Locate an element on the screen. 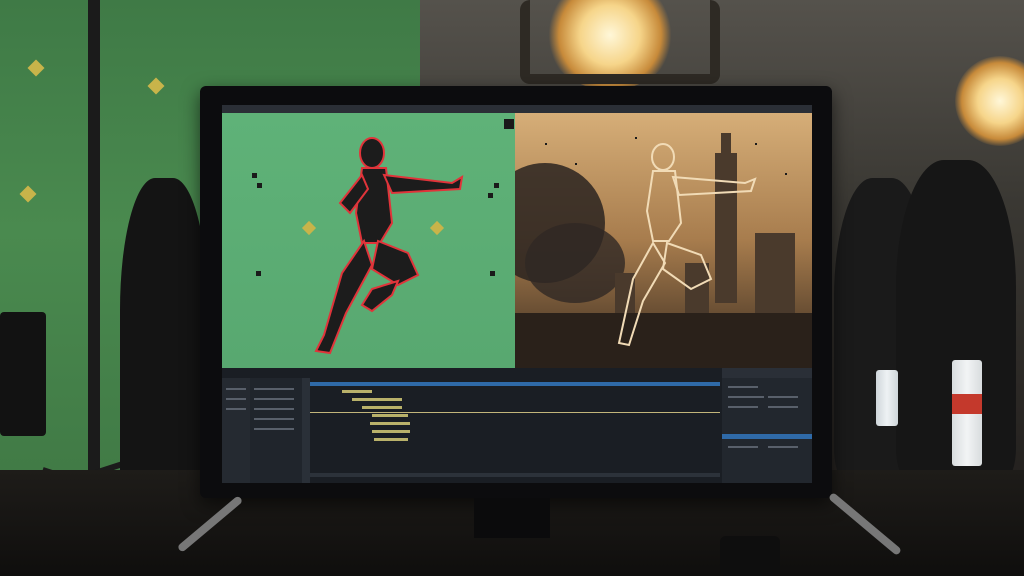 Image resolution: width=1024 pixels, height=576 pixels. layer-list is located at coordinates (236, 430).